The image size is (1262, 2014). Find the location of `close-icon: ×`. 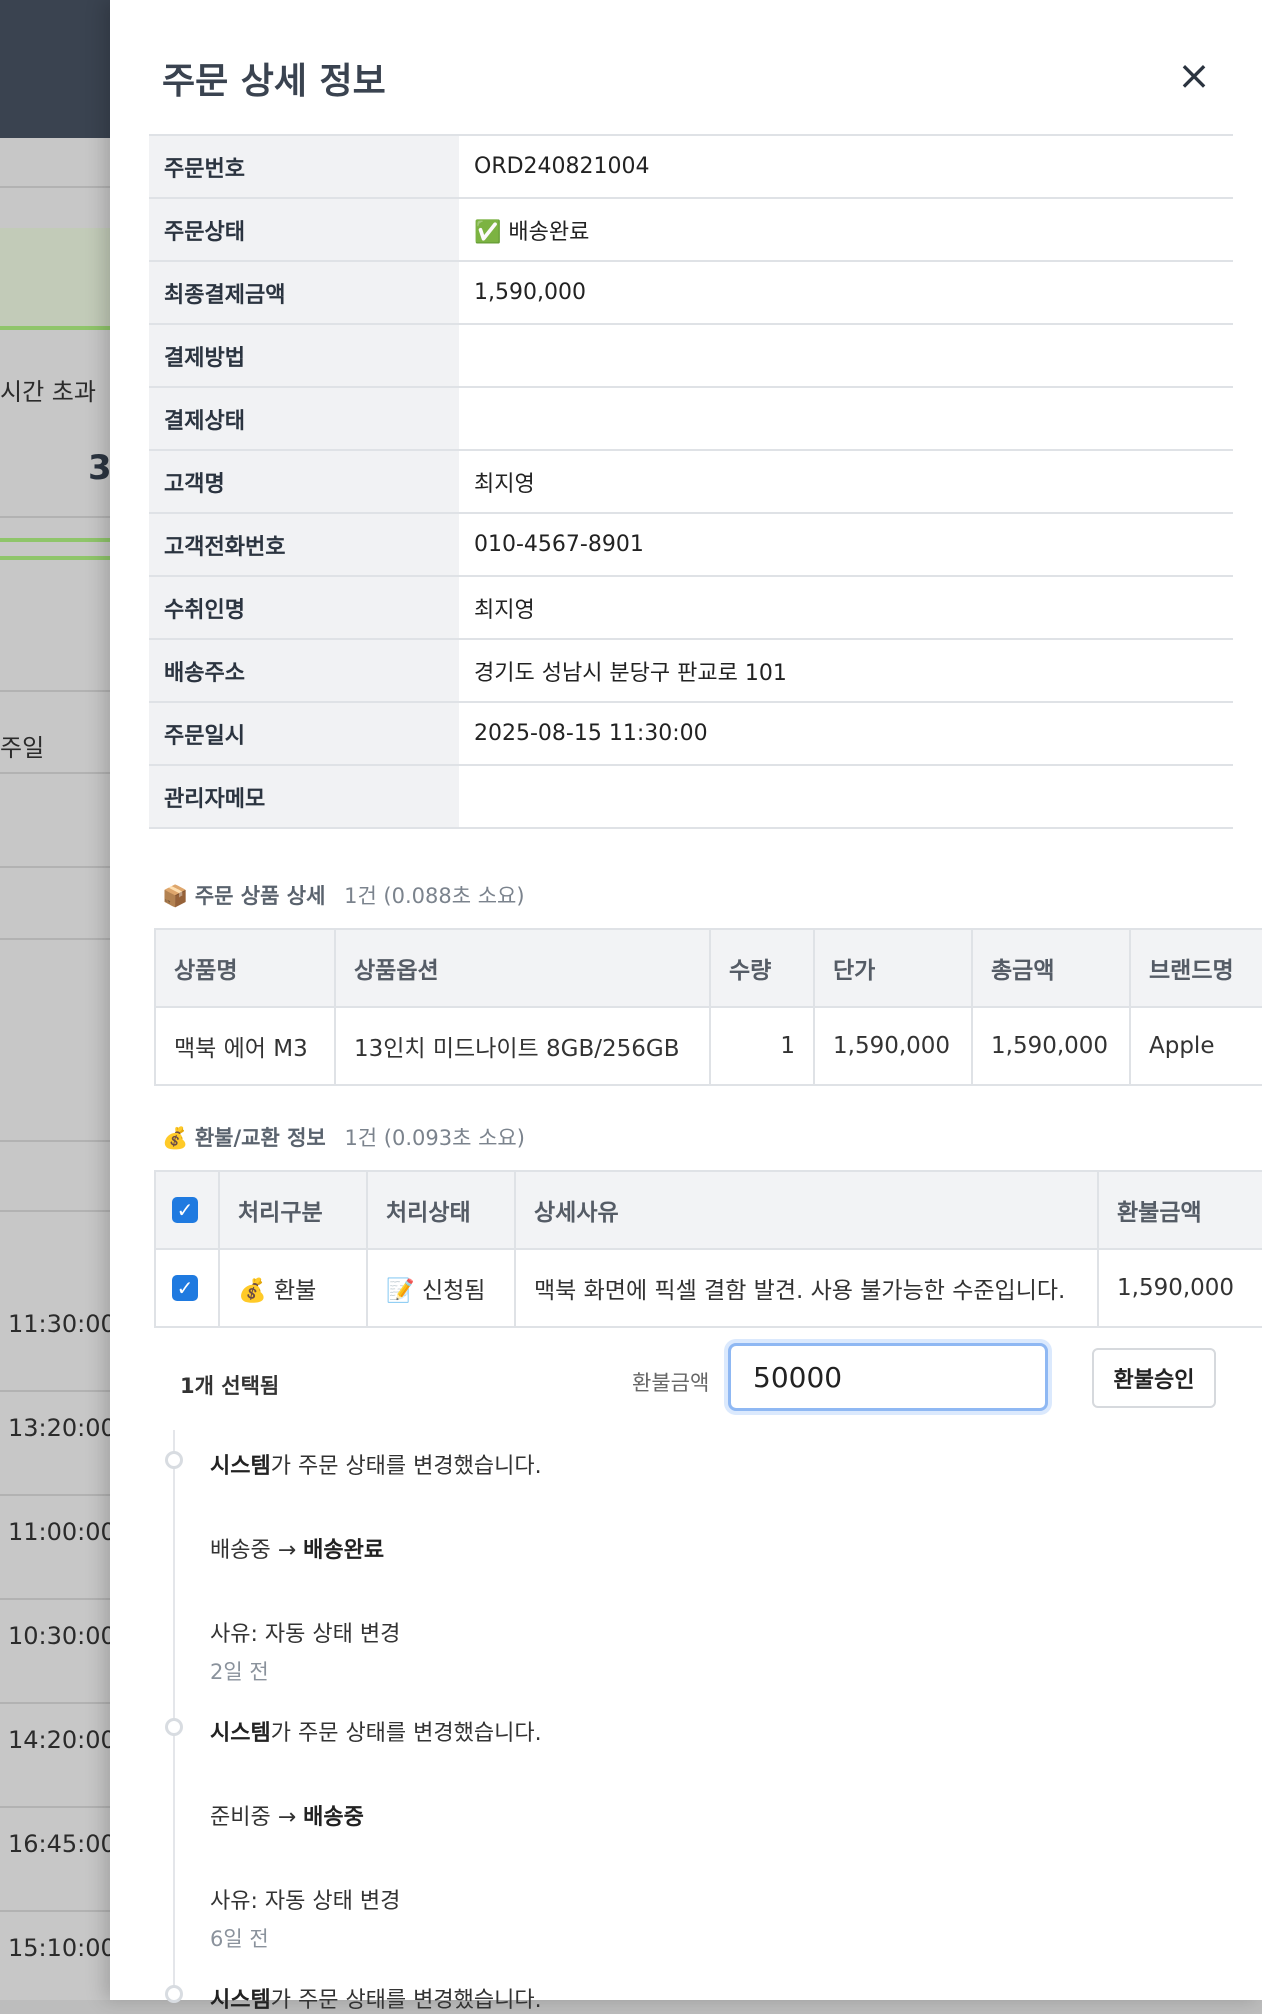

close-icon: × is located at coordinates (1194, 76).